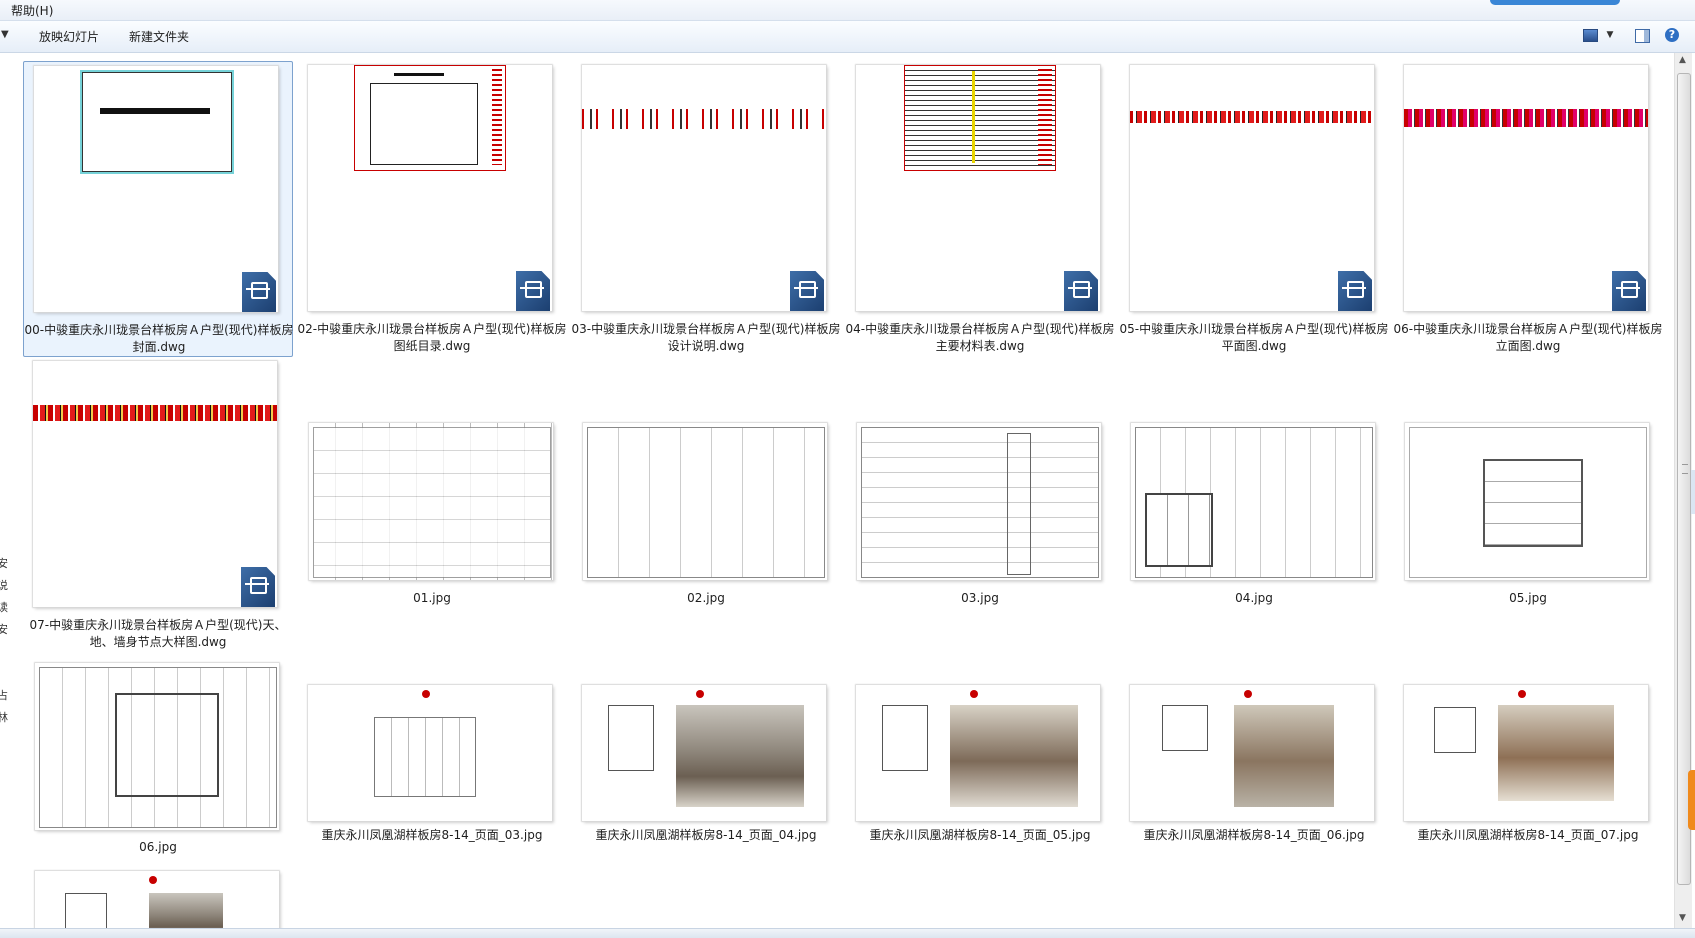  I want to click on file-item: 重庆永川凤凰湖样板房8-14_页面_03.jpg, so click(431, 763).